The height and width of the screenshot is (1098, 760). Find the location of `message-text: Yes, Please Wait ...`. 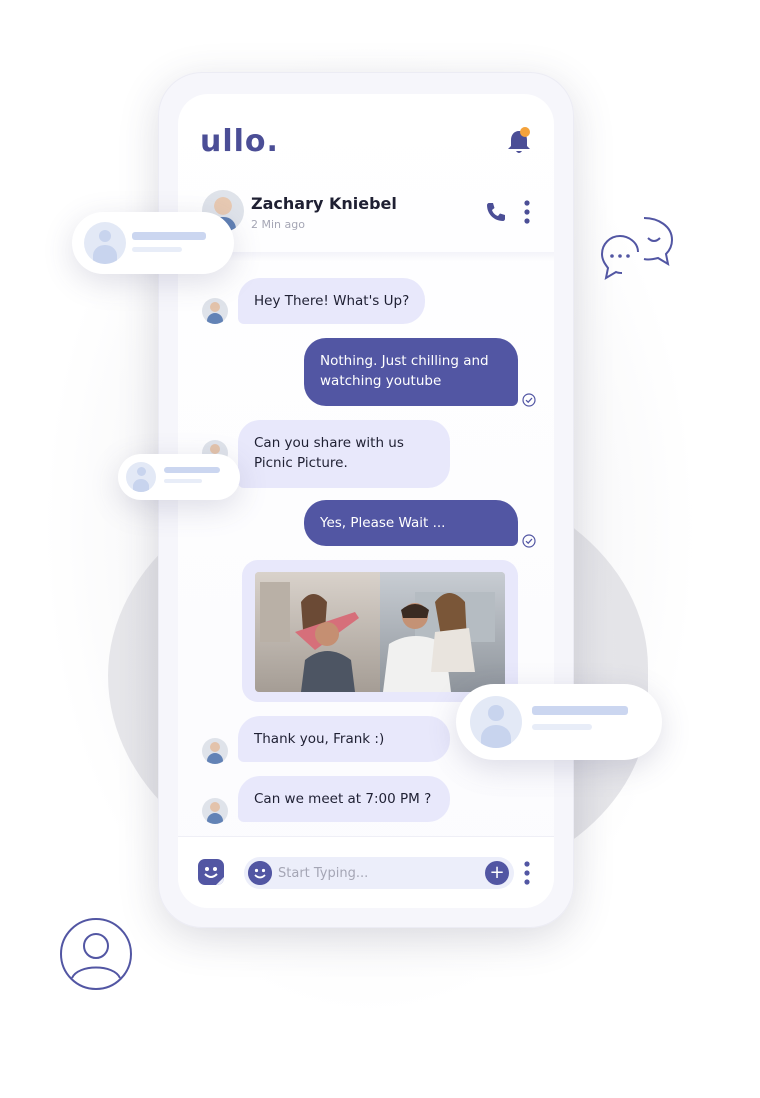

message-text: Yes, Please Wait ... is located at coordinates (383, 523).